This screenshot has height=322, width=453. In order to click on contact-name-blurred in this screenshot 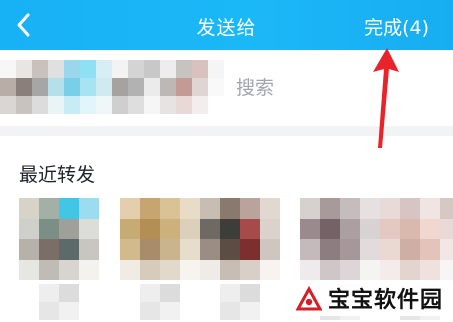, I will do `click(160, 302)`.